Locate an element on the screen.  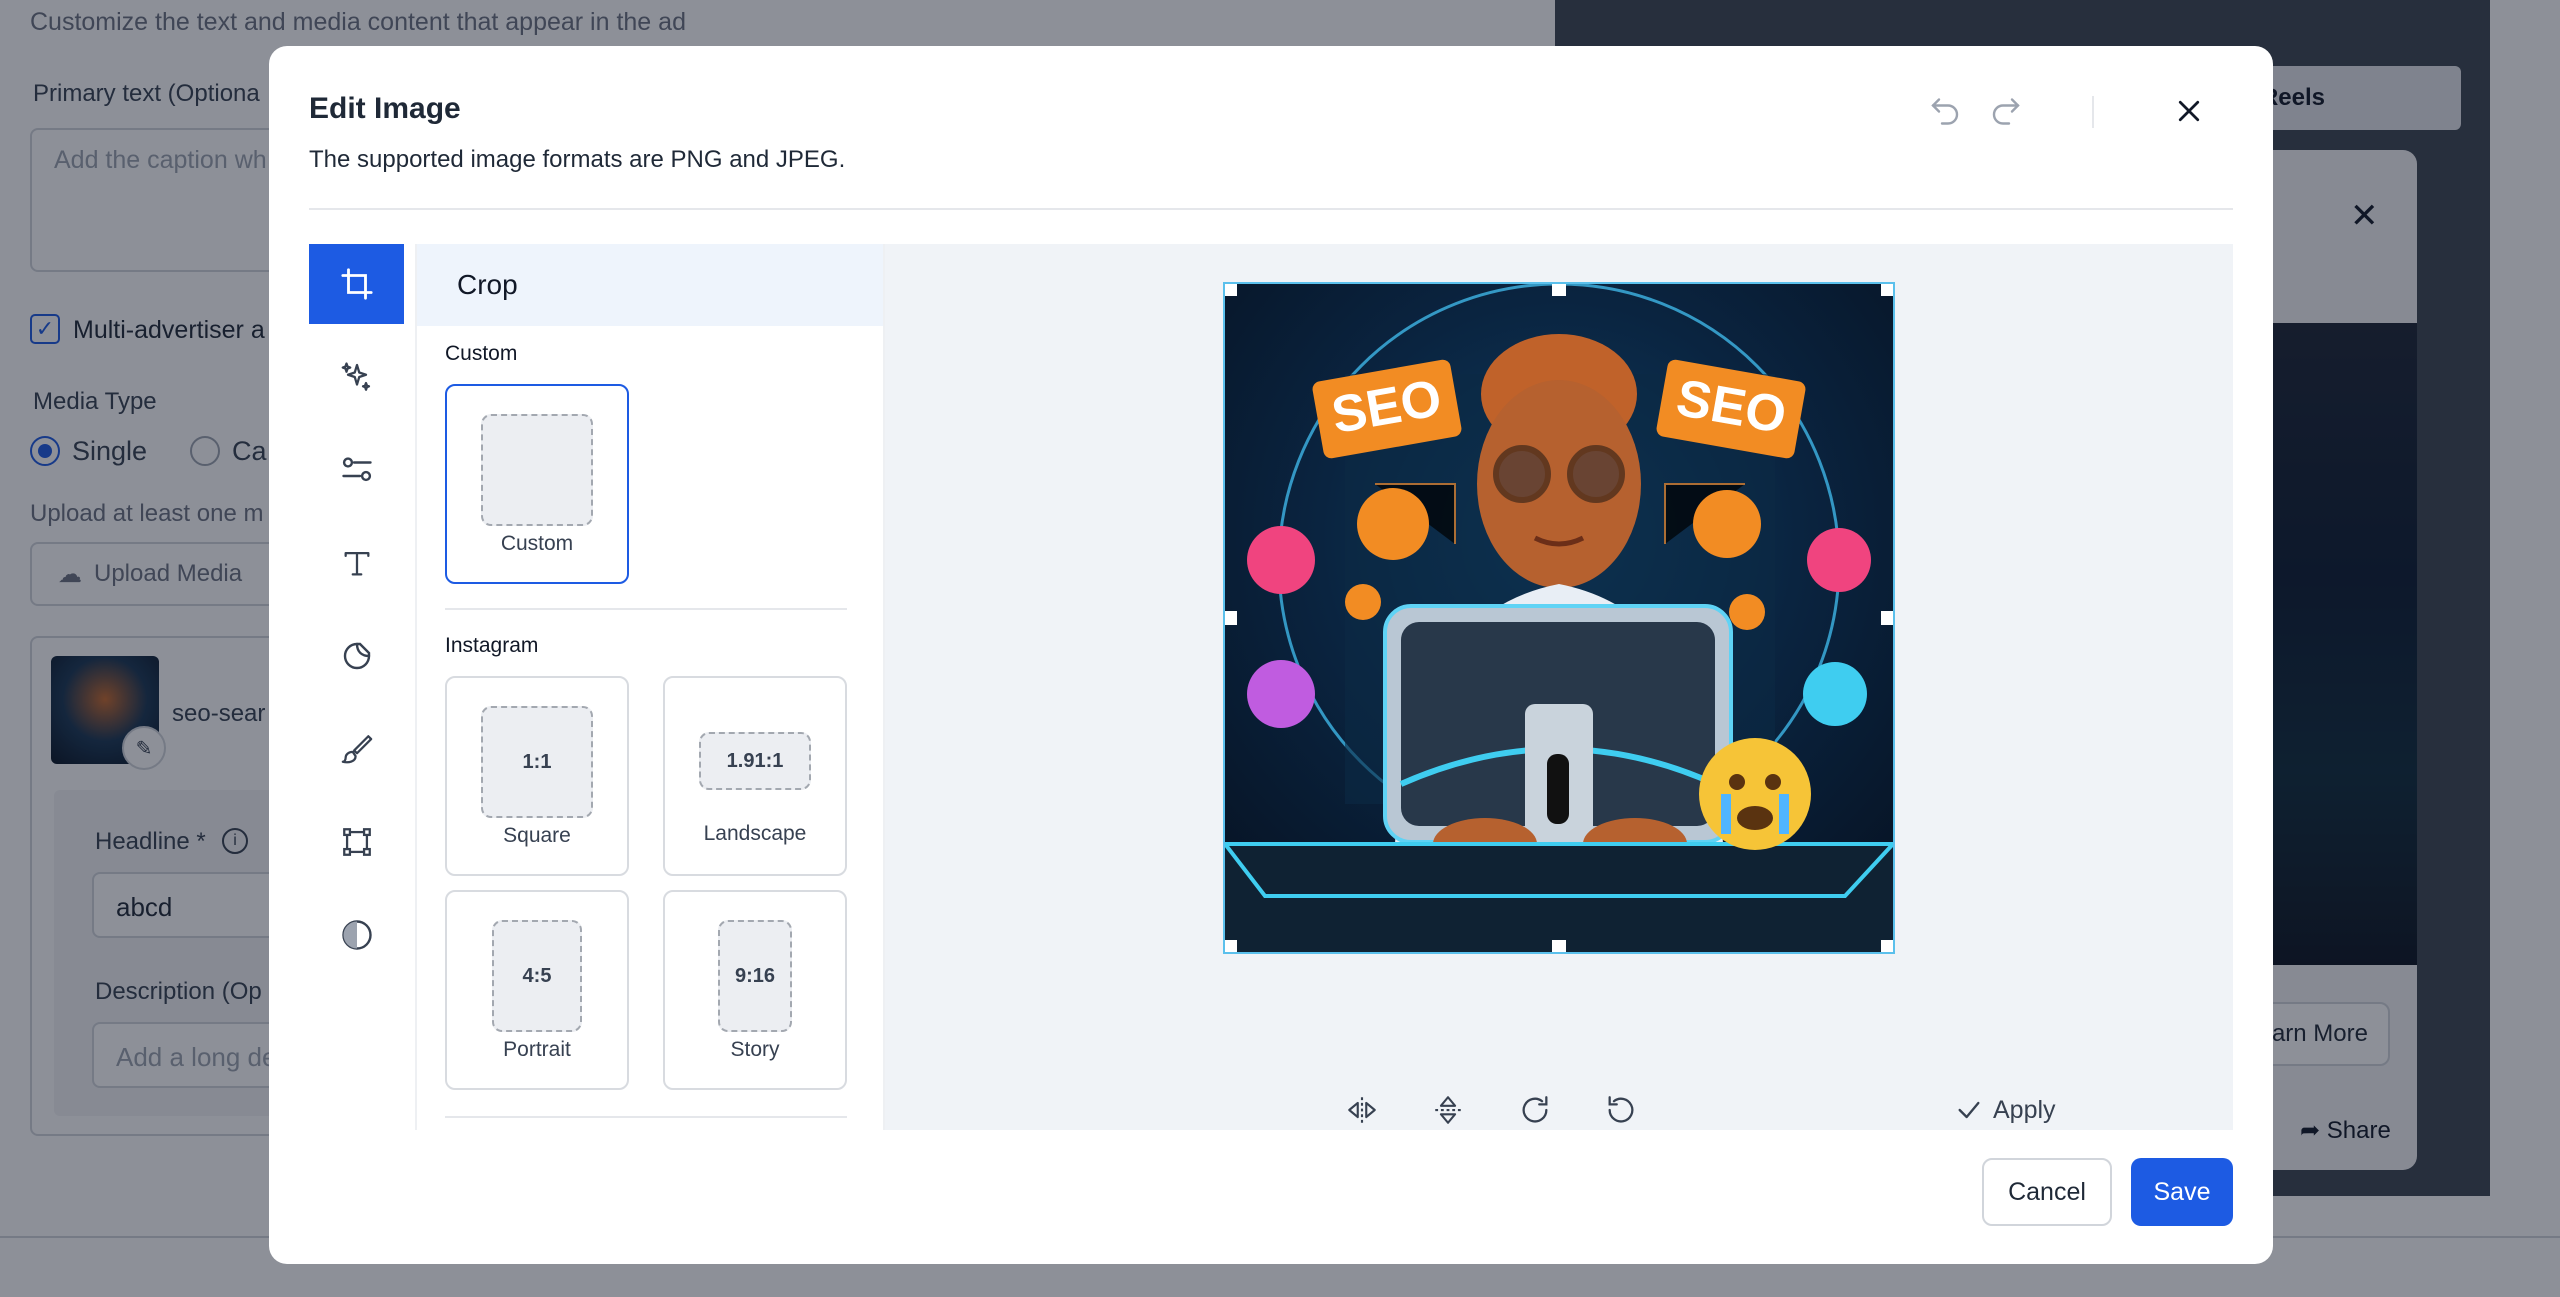
tool-rail is located at coordinates (356, 687).